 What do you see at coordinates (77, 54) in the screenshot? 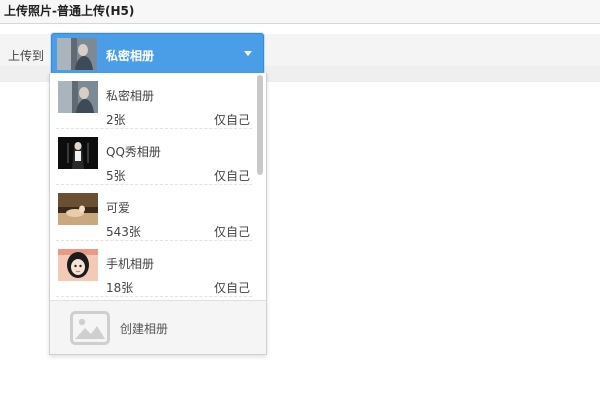
I see `photo-thumbnail-icon` at bounding box center [77, 54].